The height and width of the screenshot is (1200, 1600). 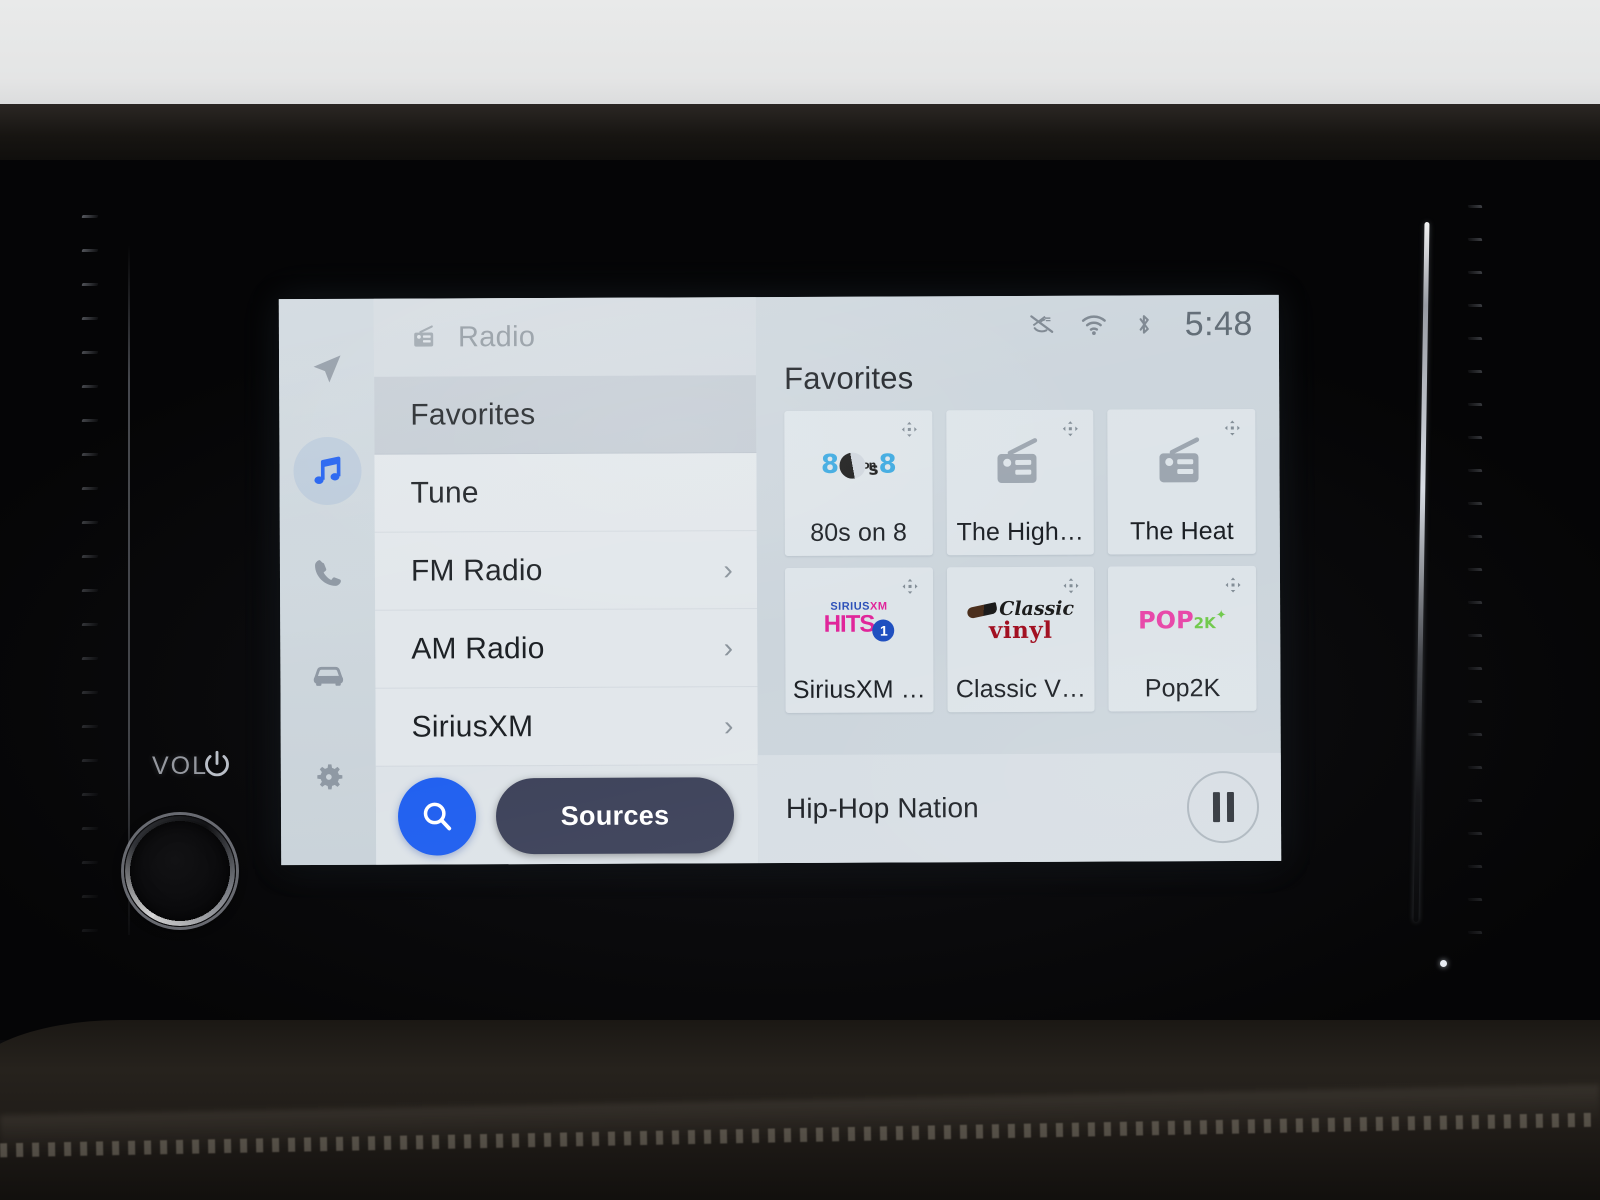 I want to click on gear-icon, so click(x=329, y=777).